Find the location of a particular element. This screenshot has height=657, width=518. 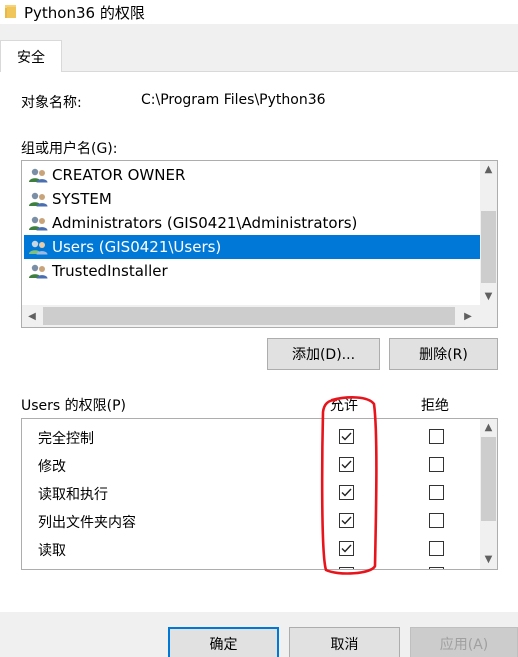

ok-button: 确定 is located at coordinates (223, 642).